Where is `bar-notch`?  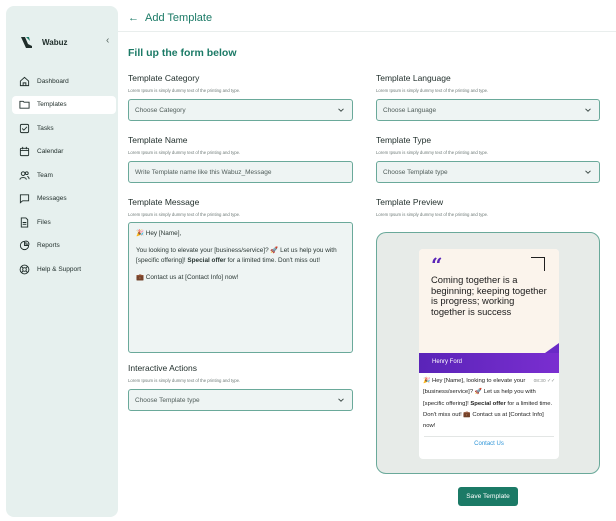
bar-notch is located at coordinates (552, 348).